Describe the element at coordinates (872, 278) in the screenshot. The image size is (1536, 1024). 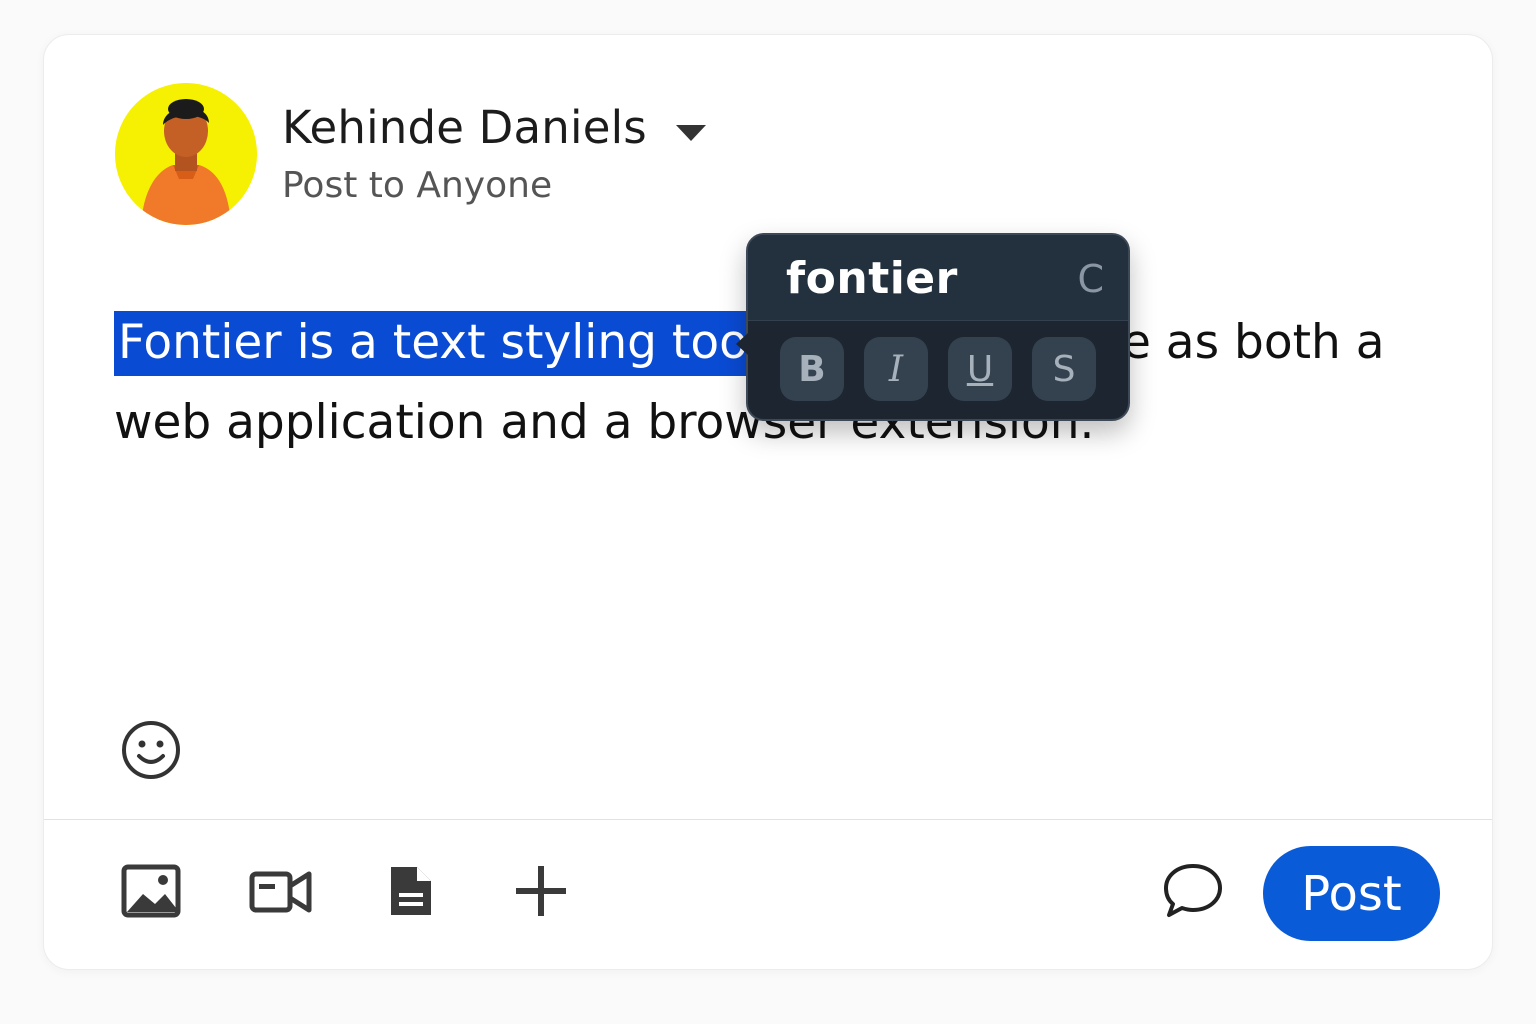
I see `fontier-logo: fontier` at that location.